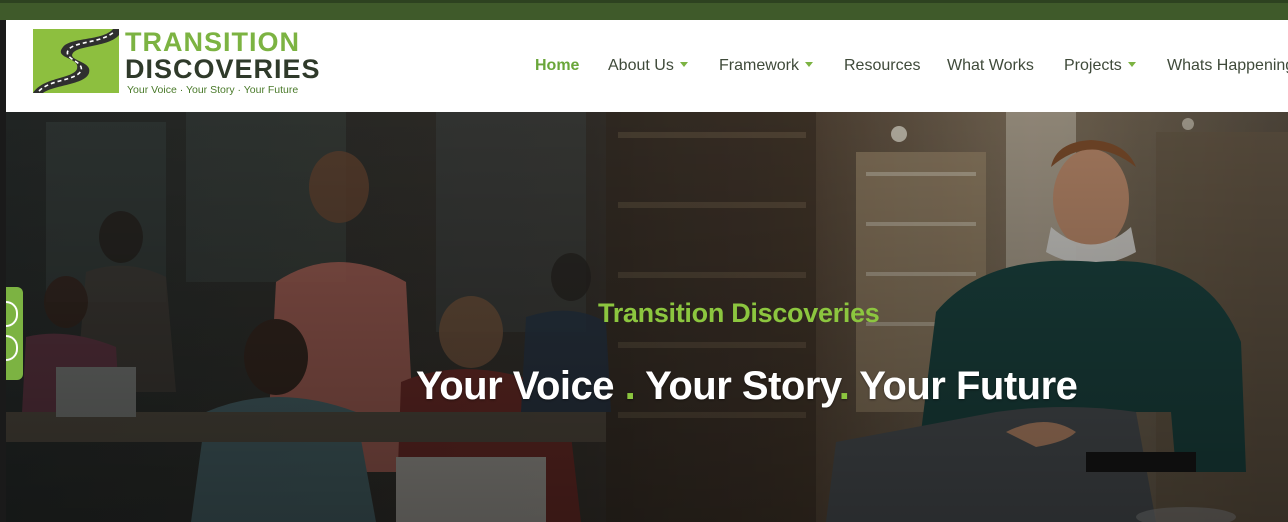  I want to click on nav-home: Home, so click(557, 66).